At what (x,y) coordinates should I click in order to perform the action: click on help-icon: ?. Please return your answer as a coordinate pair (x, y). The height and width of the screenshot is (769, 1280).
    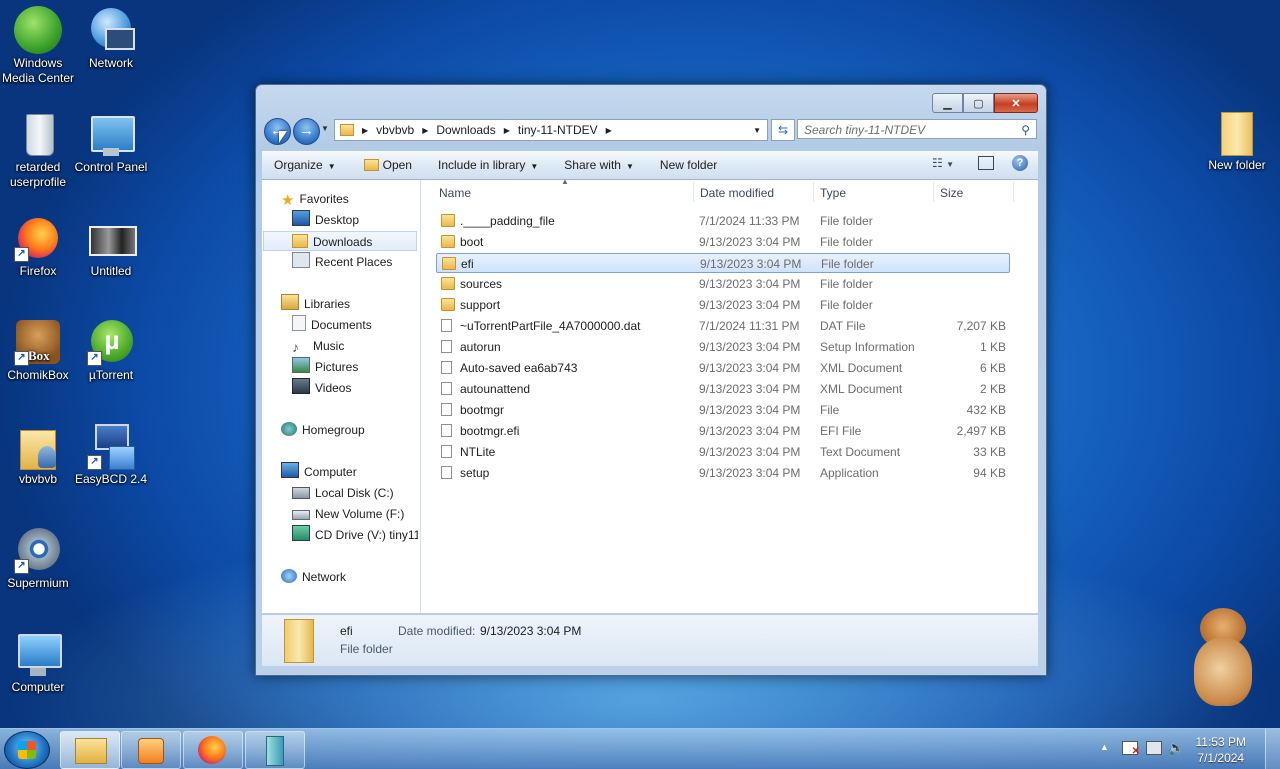
    Looking at the image, I should click on (1020, 163).